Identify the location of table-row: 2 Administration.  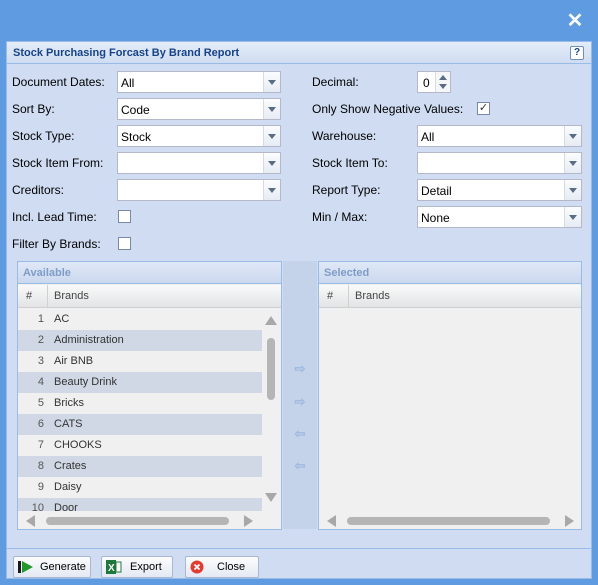
(140, 340).